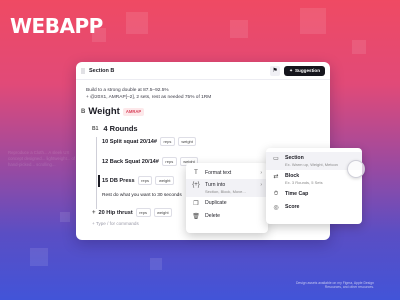  I want to click on submenu-item-text: Time Cap, so click(320, 194).